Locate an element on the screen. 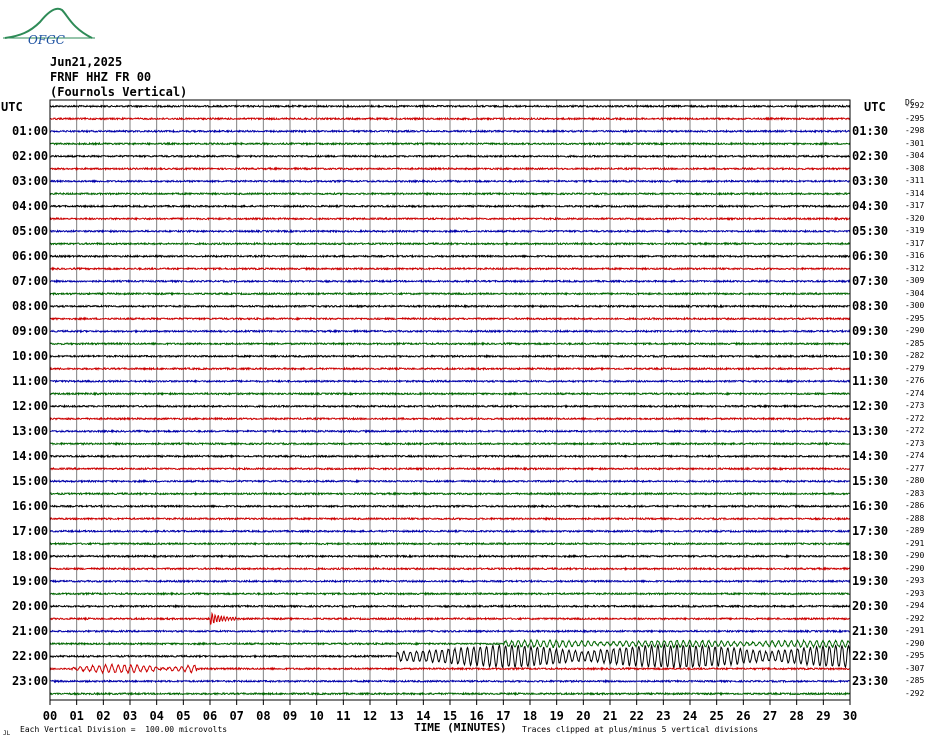 The height and width of the screenshot is (744, 930). dc-offset-label: -312 is located at coordinates (915, 268).